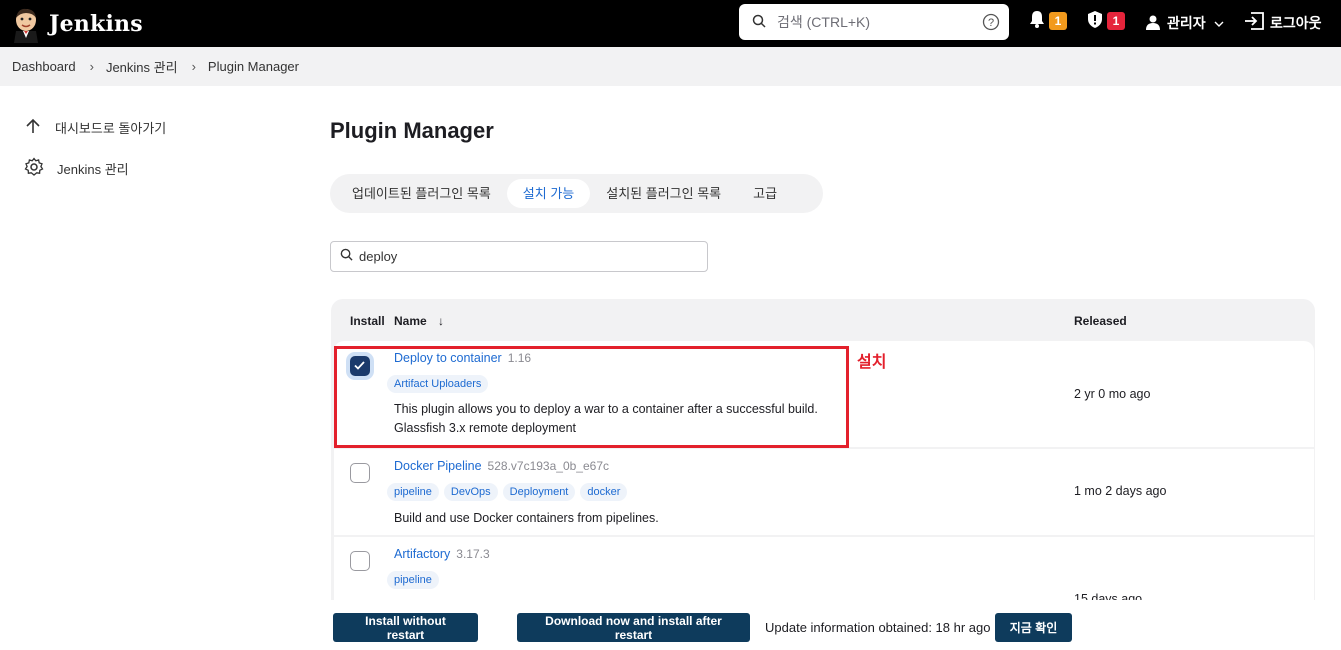  What do you see at coordinates (1106, 21) in the screenshot?
I see `security-button: 1` at bounding box center [1106, 21].